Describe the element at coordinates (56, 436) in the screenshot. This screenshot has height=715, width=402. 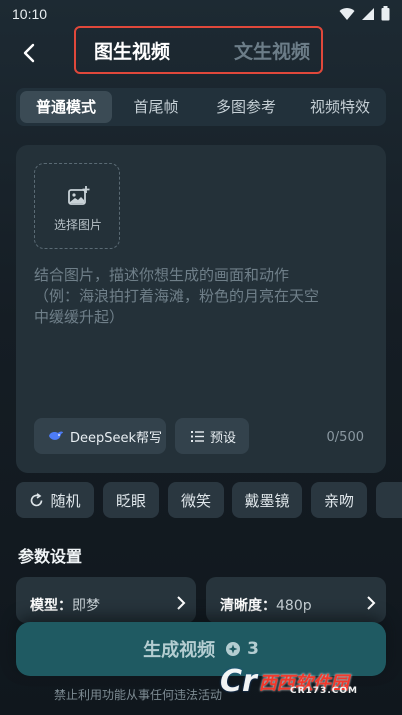
I see `deepseek-whale-icon` at that location.